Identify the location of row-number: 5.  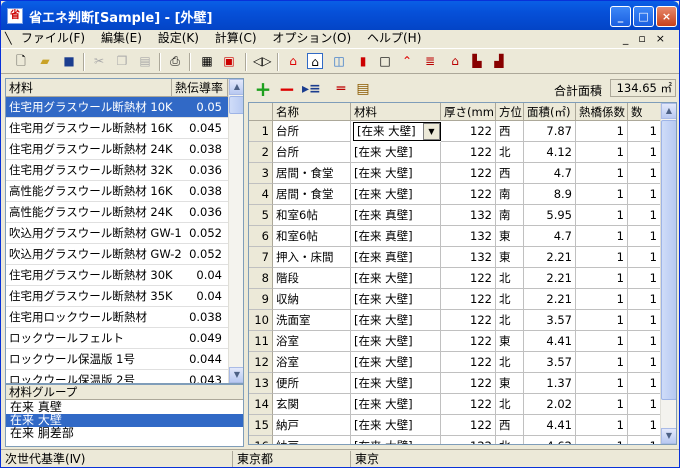
(261, 215).